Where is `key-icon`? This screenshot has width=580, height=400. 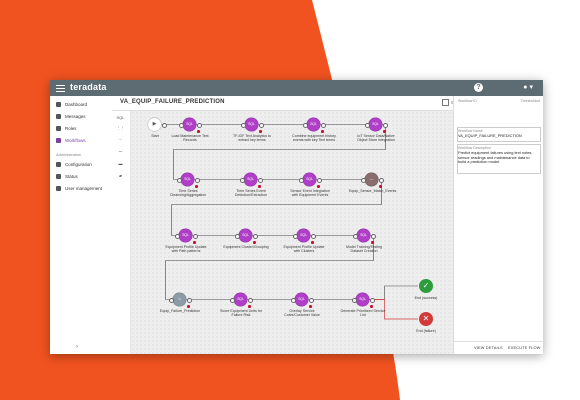 key-icon is located at coordinates (58, 128).